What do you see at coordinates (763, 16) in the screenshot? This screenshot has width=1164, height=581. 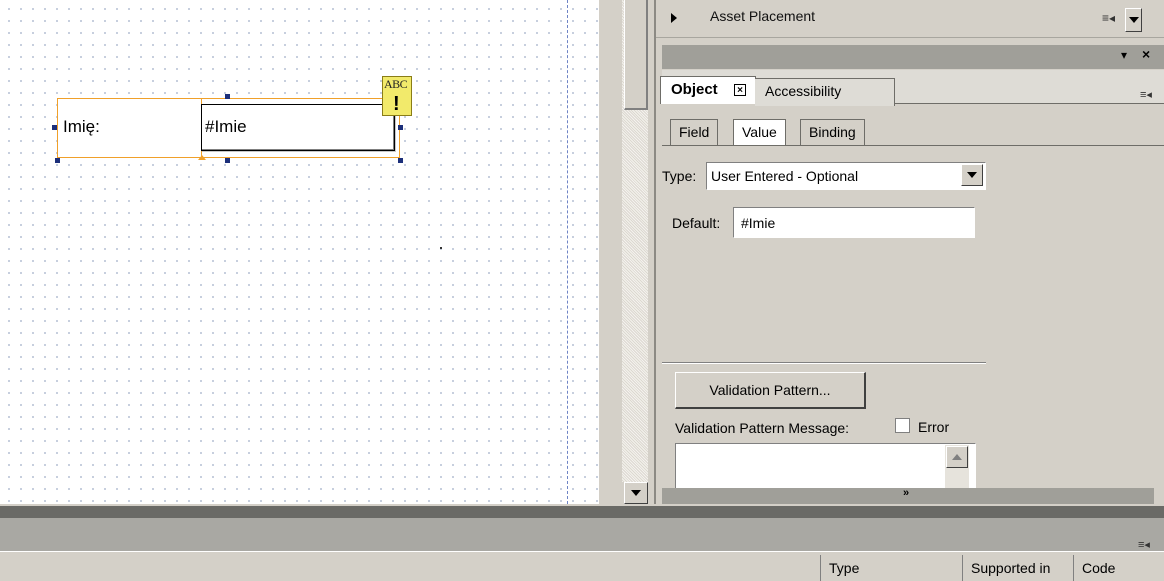 I see `asset-placement-title: Asset Placement` at bounding box center [763, 16].